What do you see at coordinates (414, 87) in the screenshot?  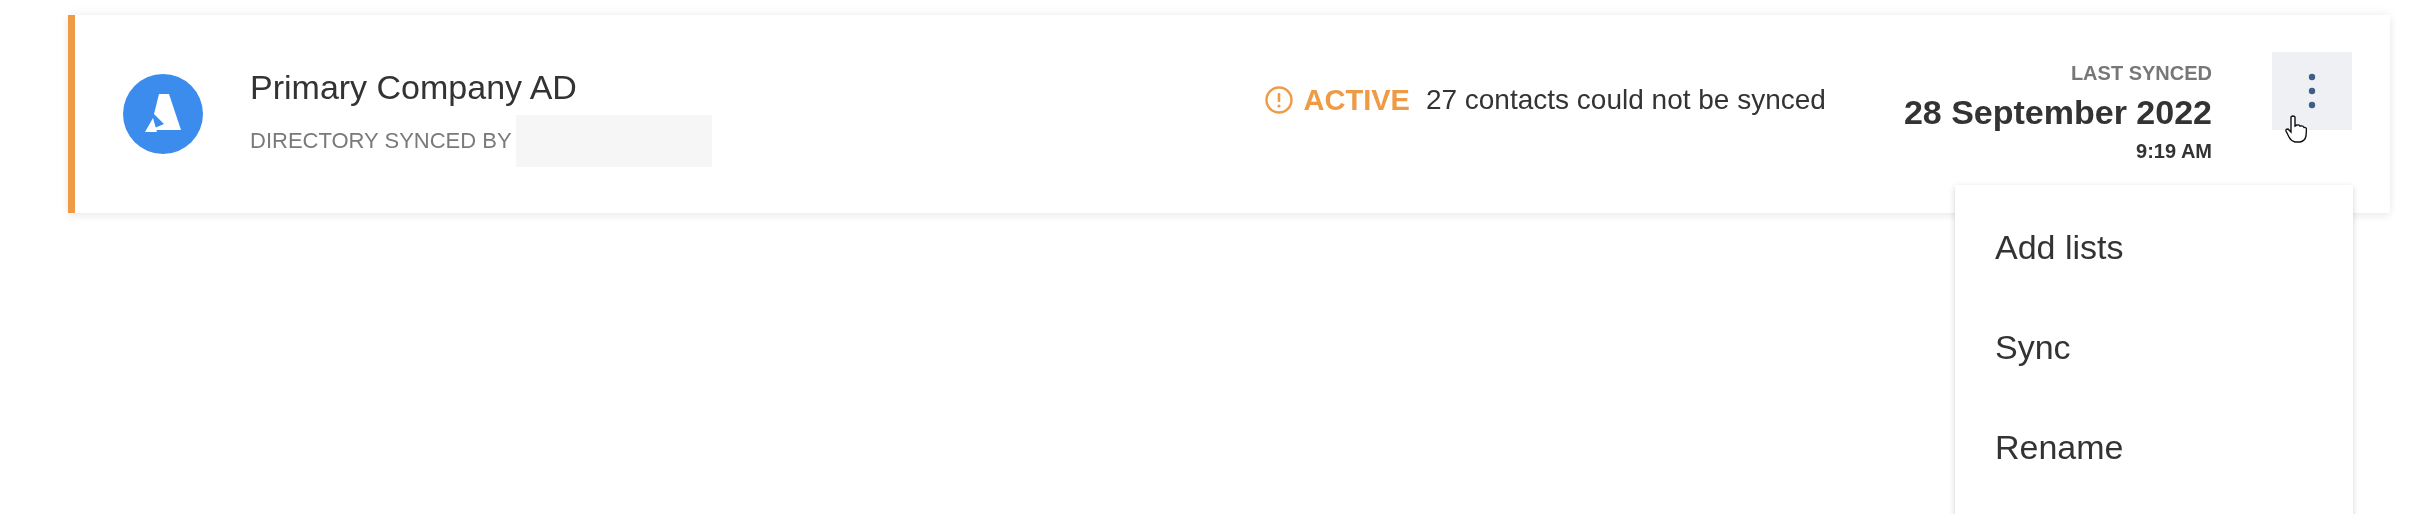 I see `directory-name: Primary Company AD` at bounding box center [414, 87].